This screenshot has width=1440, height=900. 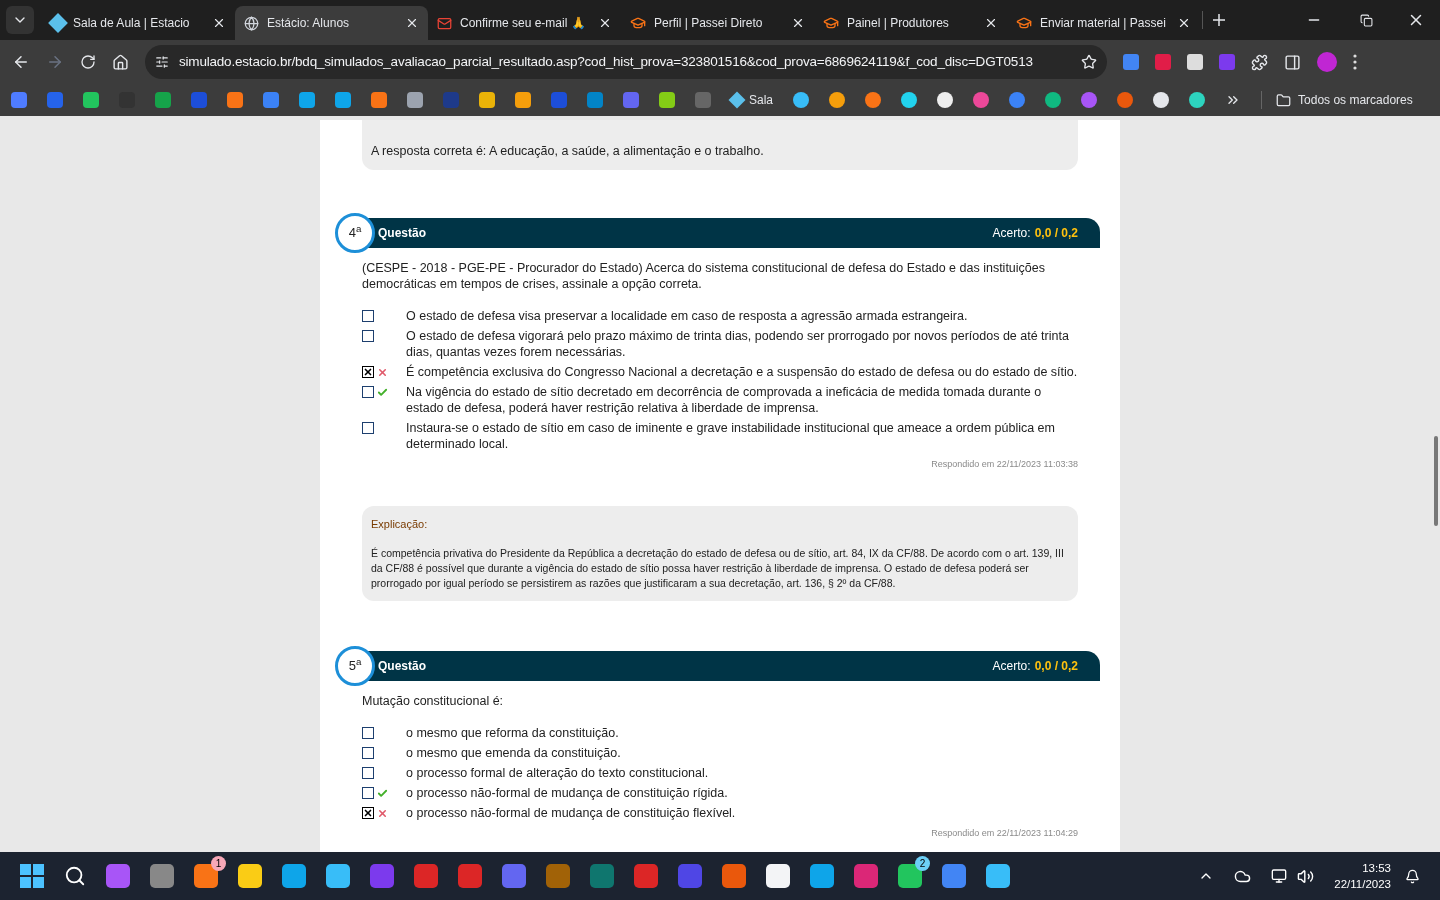 What do you see at coordinates (1362, 876) in the screenshot?
I see `clock: 13:53 22/11/2023` at bounding box center [1362, 876].